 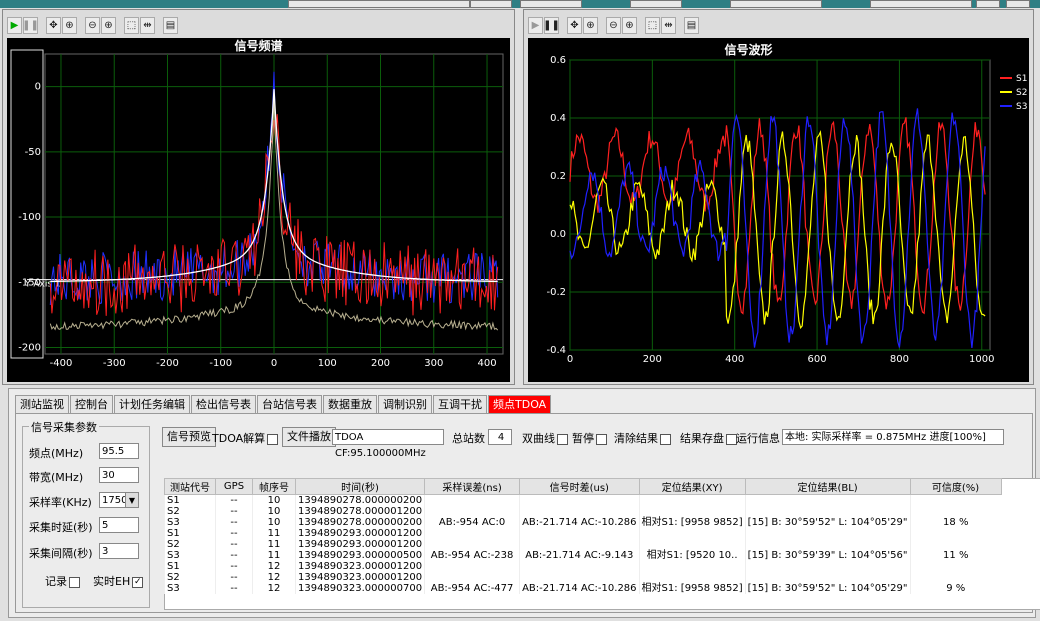 I want to click on record-checkbox-row: 记录, so click(x=63, y=581).